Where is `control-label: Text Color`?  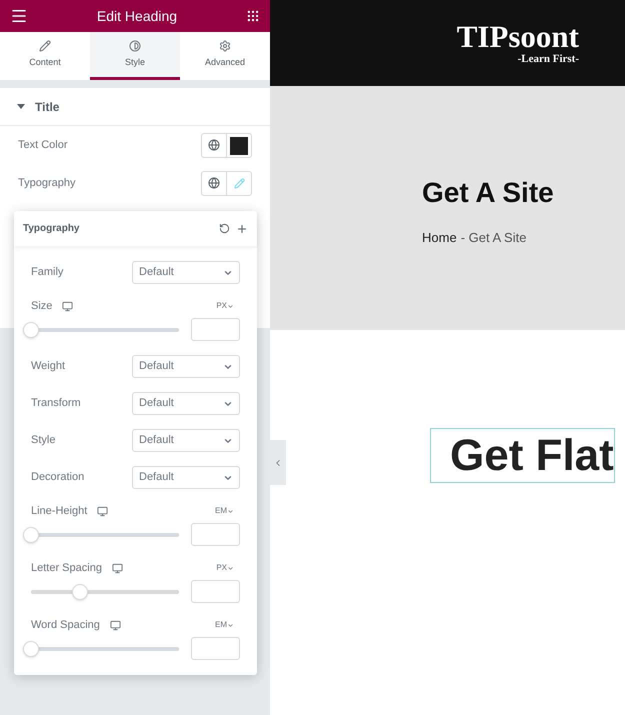
control-label: Text Color is located at coordinates (43, 145).